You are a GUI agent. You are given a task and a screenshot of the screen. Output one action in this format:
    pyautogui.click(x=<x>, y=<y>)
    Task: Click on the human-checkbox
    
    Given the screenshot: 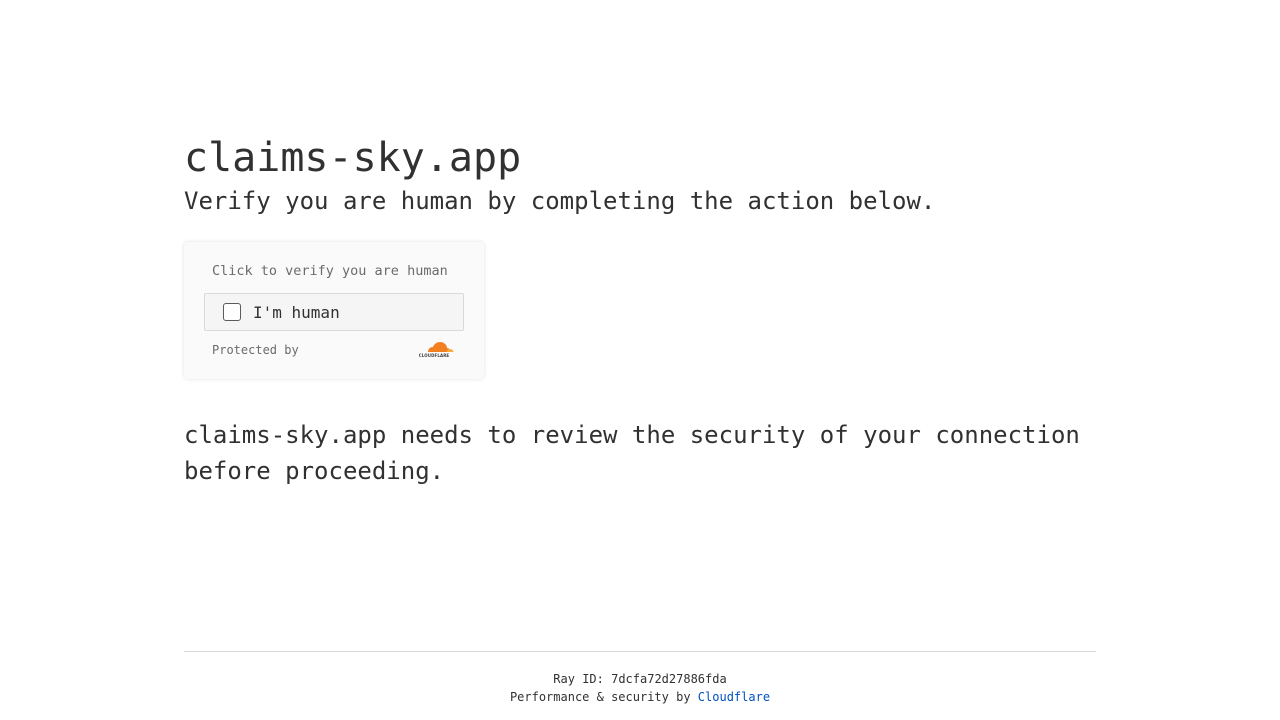 What is the action you would take?
    pyautogui.click(x=232, y=312)
    